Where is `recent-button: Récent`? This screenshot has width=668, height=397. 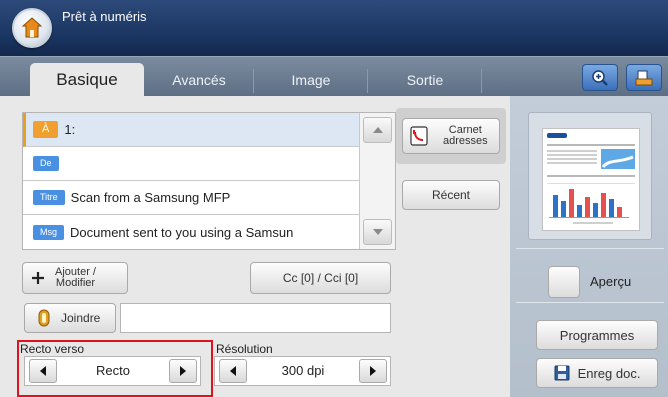 recent-button: Récent is located at coordinates (451, 195).